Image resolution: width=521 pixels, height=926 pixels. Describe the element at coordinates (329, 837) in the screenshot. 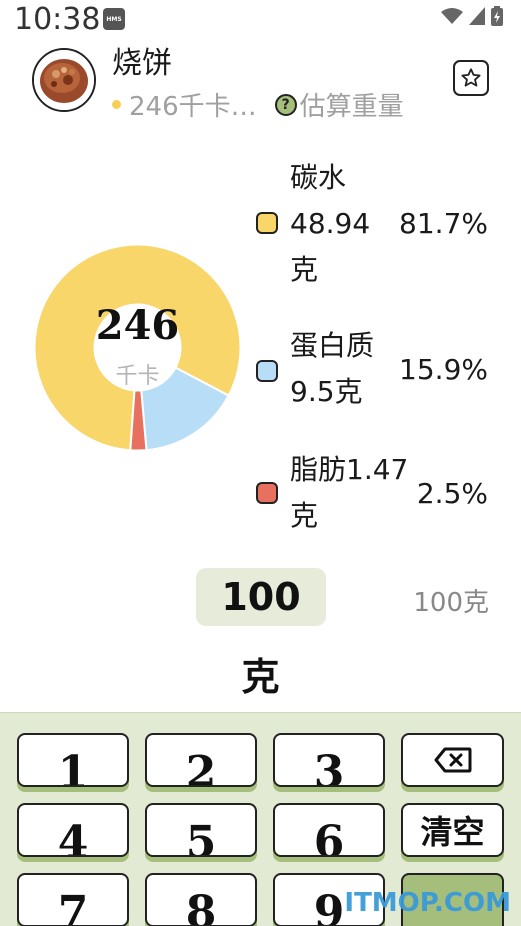

I see `key-6-label: 6` at that location.